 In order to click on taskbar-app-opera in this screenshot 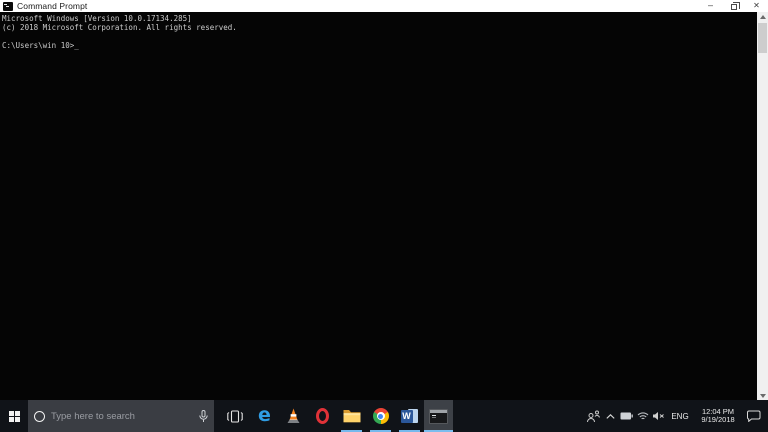, I will do `click(322, 416)`.